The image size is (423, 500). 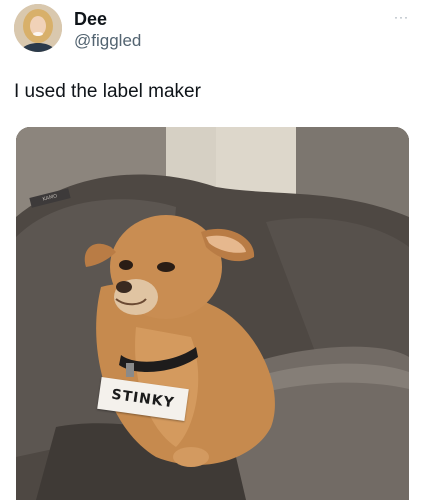 What do you see at coordinates (211, 29) in the screenshot?
I see `post-header: Dee @figgled ···` at bounding box center [211, 29].